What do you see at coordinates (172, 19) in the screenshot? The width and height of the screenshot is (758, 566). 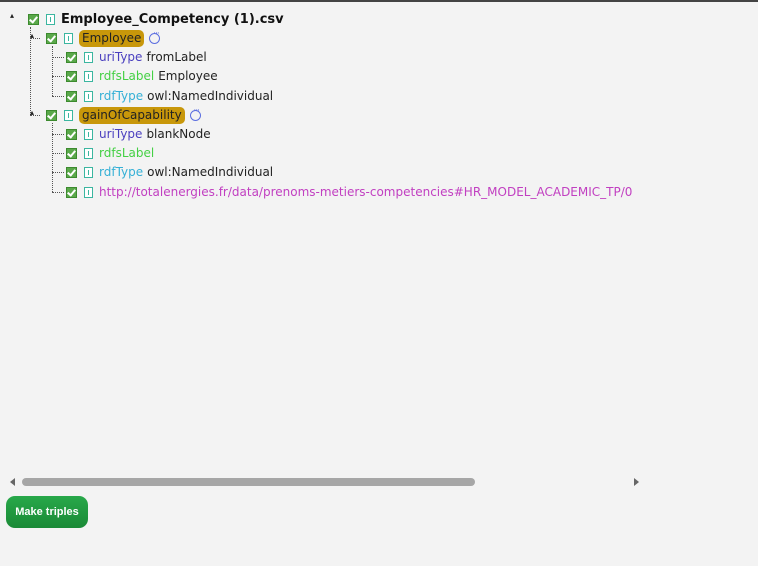 I see `root-label: Employee_Competency (1).csv` at bounding box center [172, 19].